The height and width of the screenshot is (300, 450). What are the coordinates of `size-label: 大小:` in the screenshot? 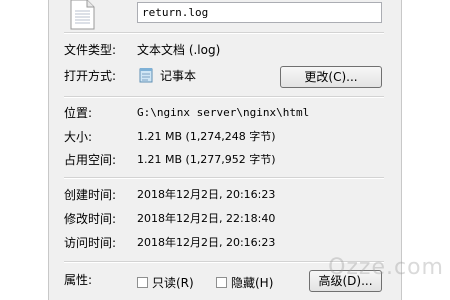 It's located at (78, 137).